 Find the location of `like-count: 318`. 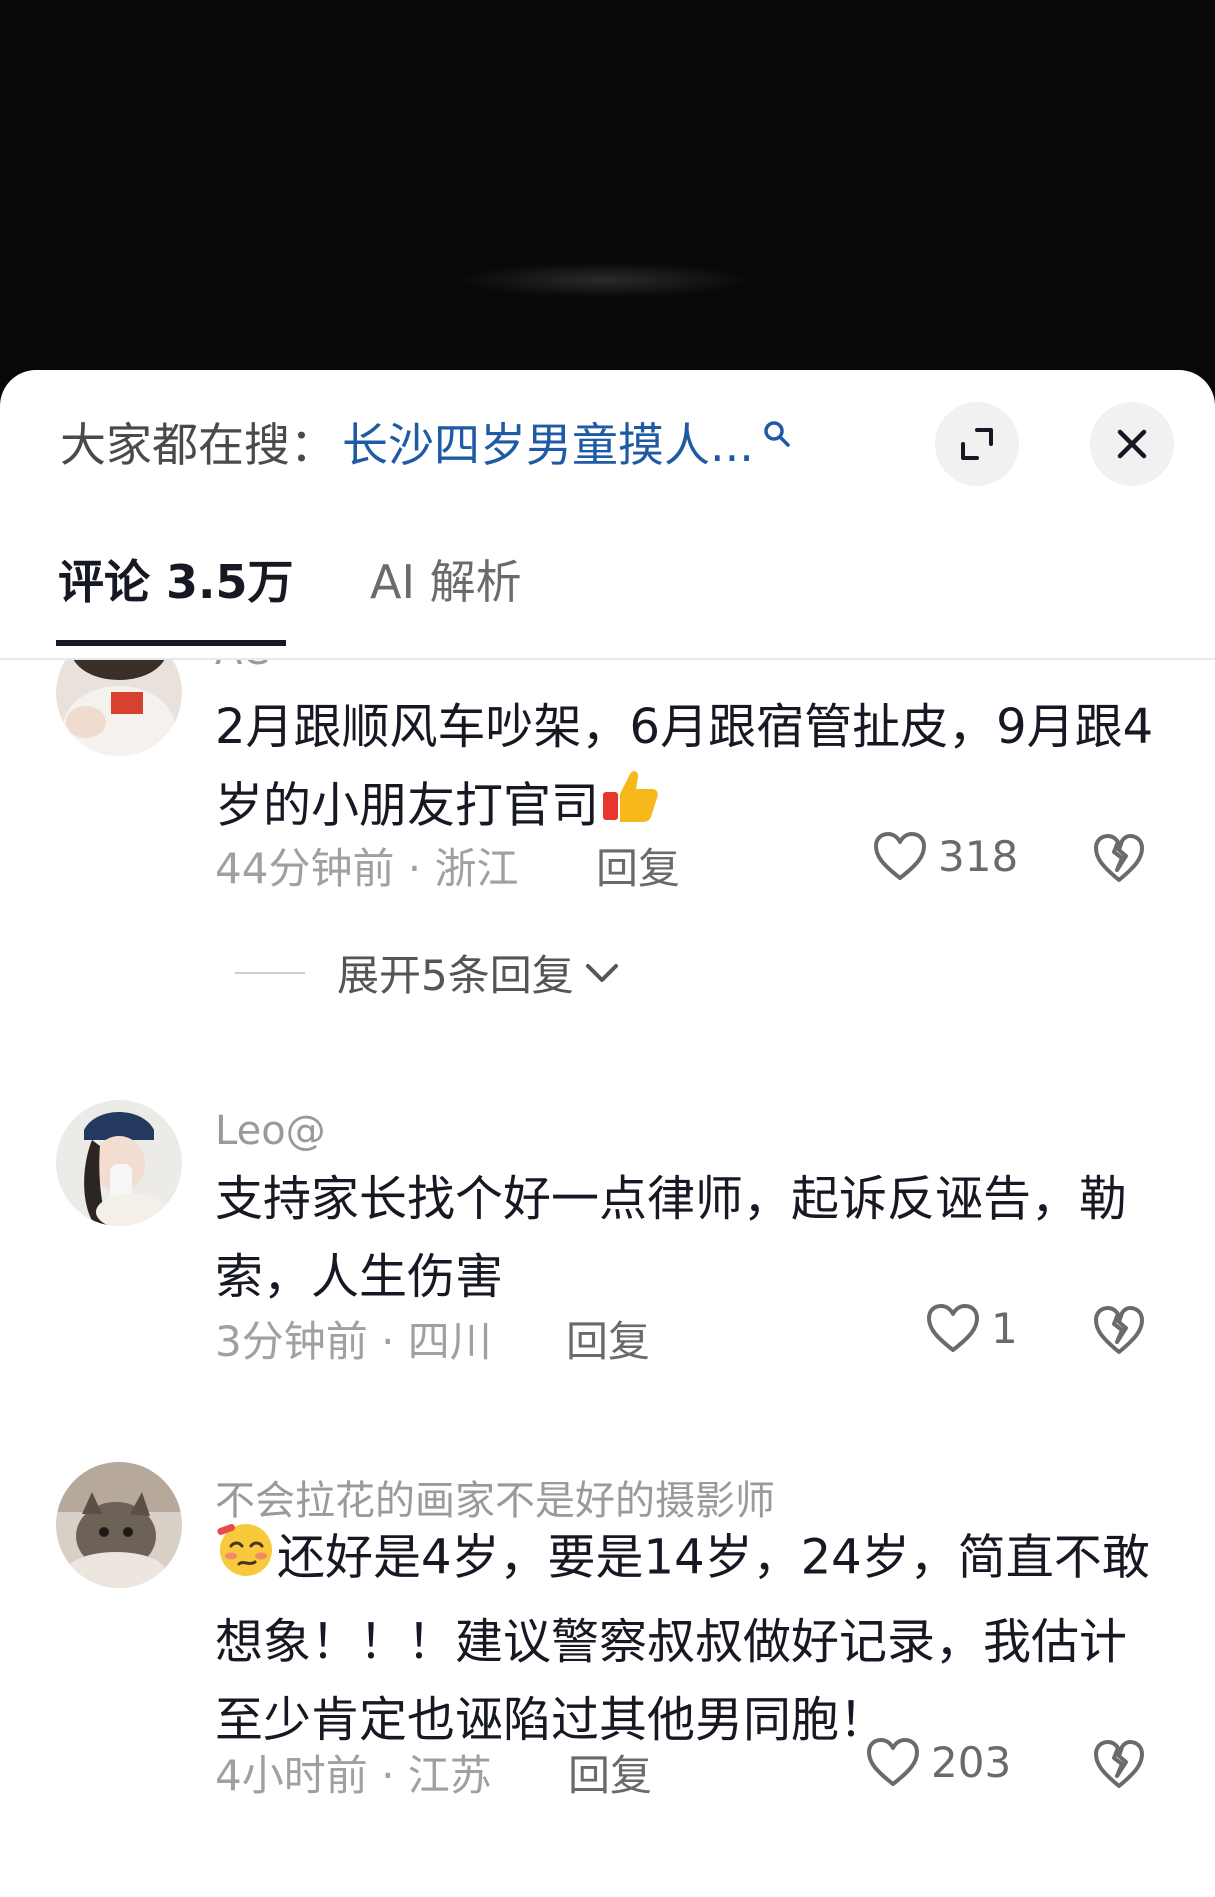

like-count: 318 is located at coordinates (978, 856).